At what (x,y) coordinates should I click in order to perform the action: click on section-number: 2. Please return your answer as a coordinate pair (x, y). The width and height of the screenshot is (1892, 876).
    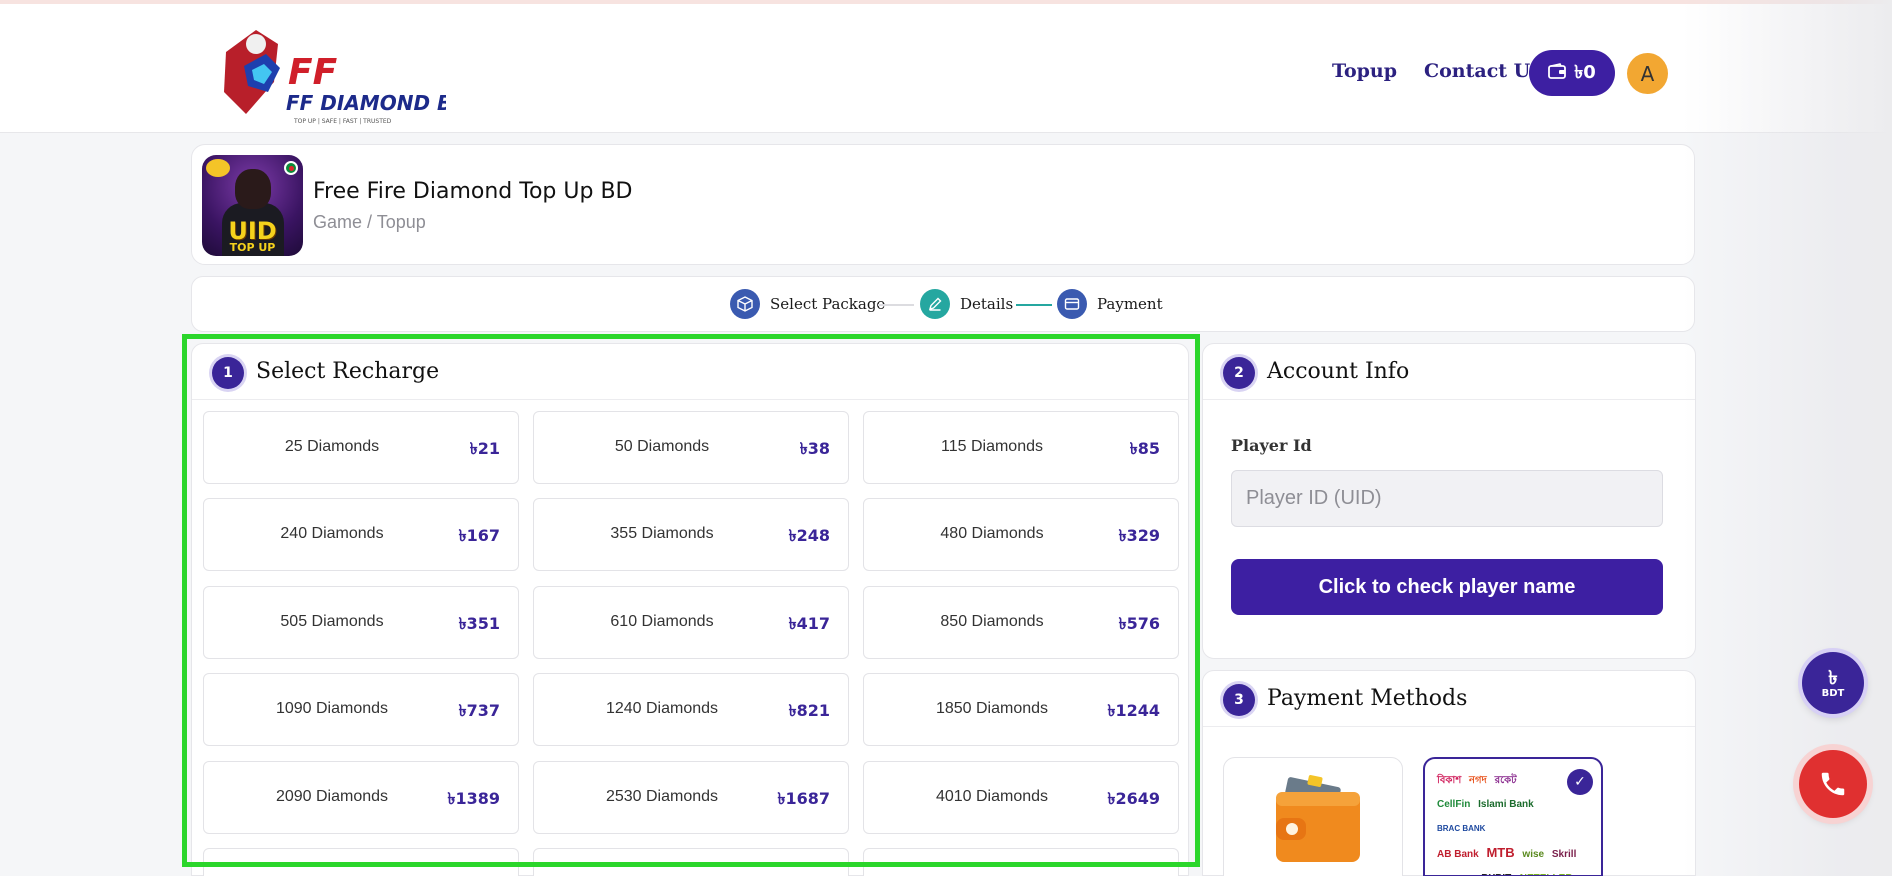
    Looking at the image, I should click on (1239, 373).